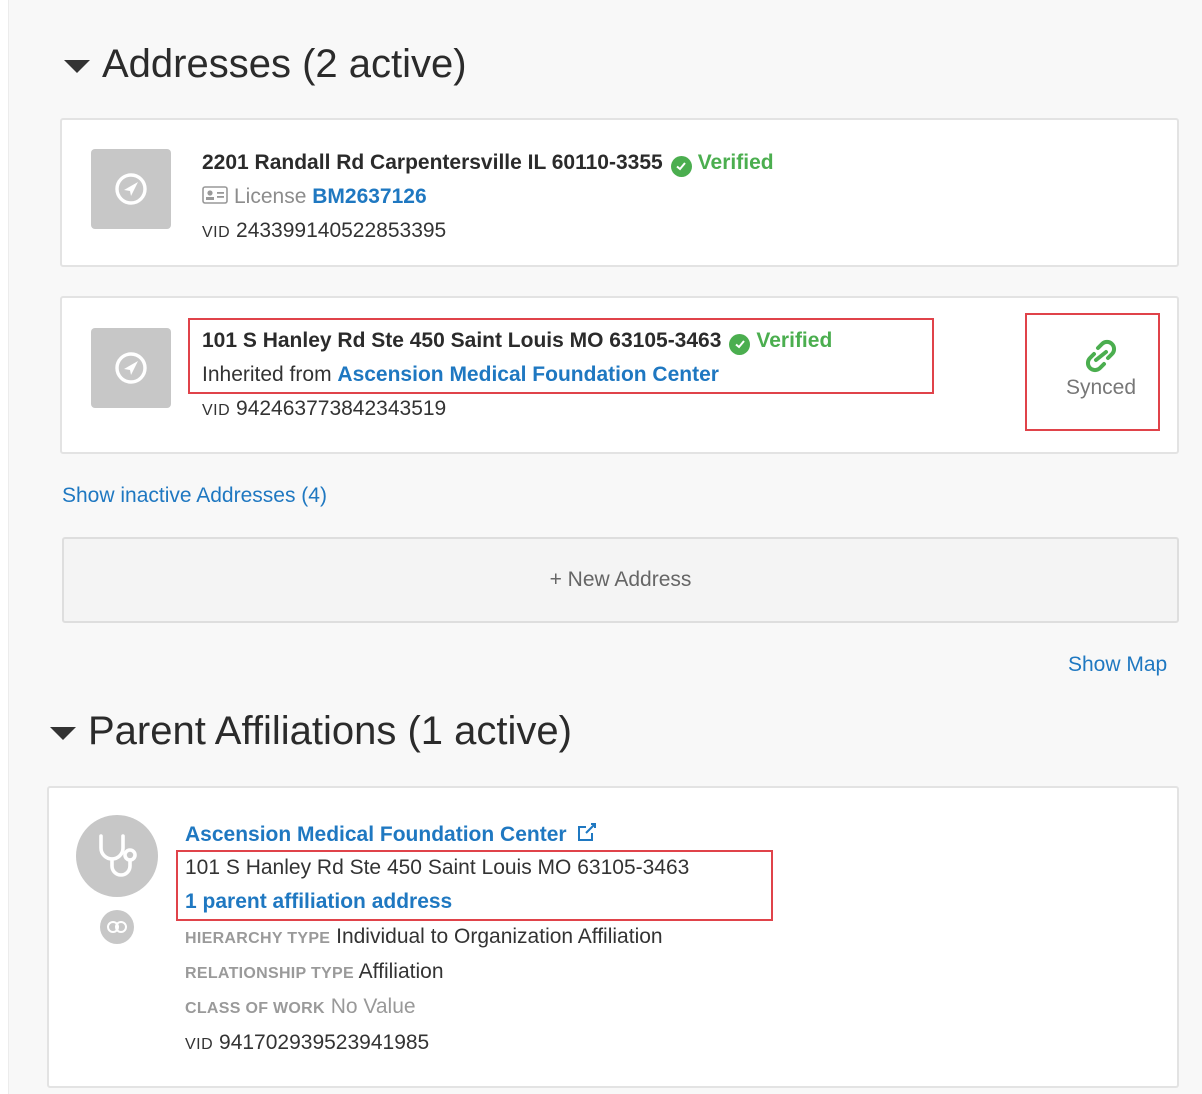  I want to click on link-icon, so click(117, 927).